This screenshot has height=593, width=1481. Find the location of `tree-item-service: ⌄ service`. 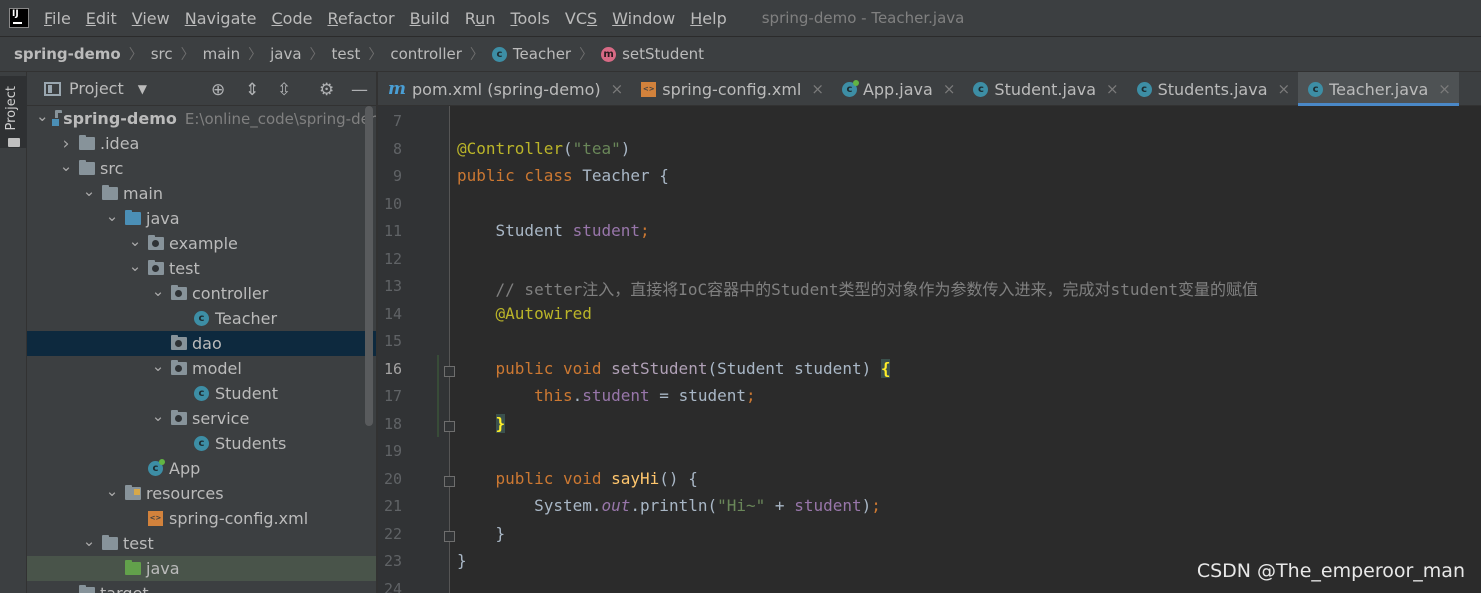

tree-item-service: ⌄ service is located at coordinates (201, 418).